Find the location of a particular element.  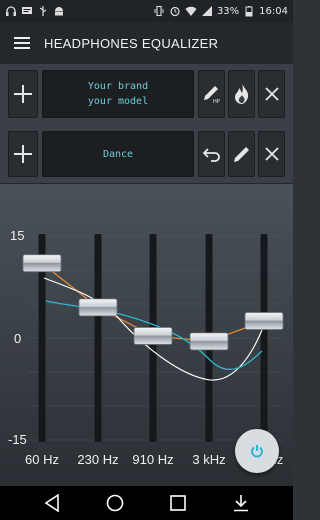

app-bar: HEADPHONES EQUALIZER is located at coordinates (146, 43).